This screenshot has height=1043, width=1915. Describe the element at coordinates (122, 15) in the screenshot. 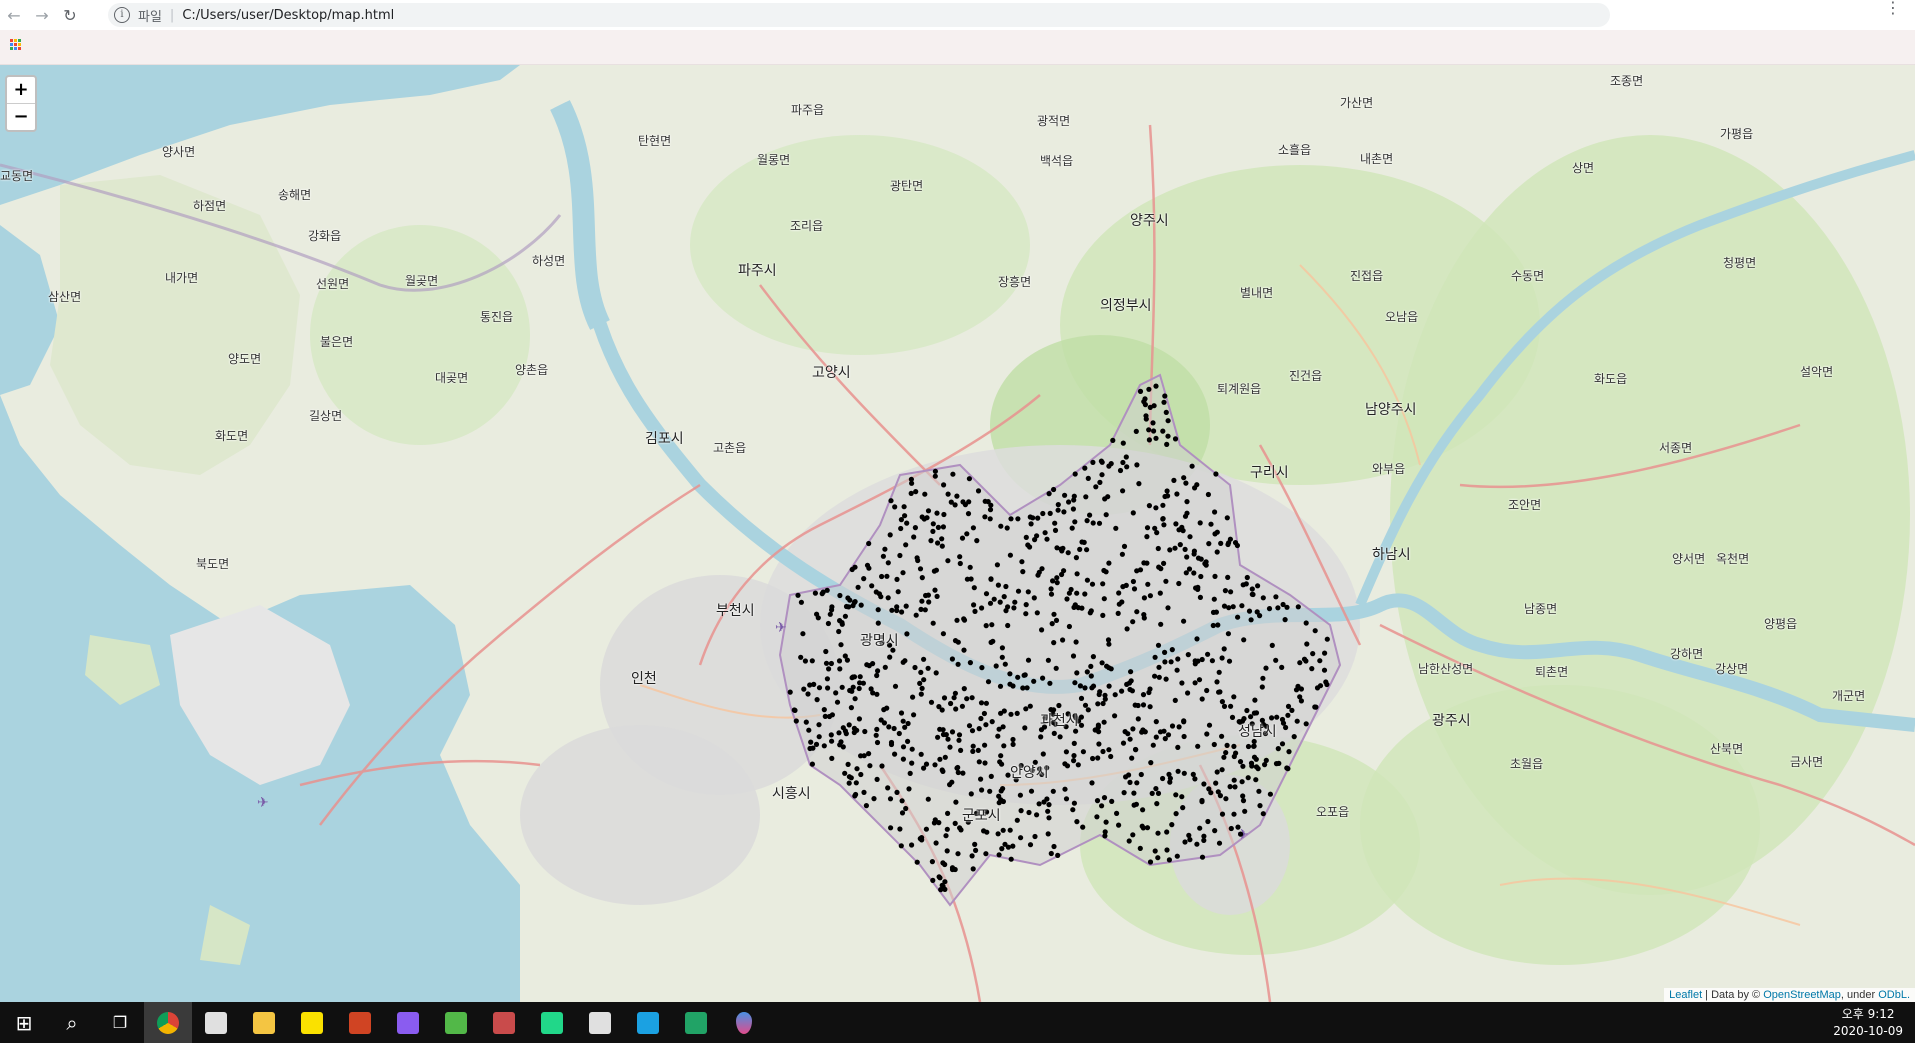

I see `info-icon: i` at that location.